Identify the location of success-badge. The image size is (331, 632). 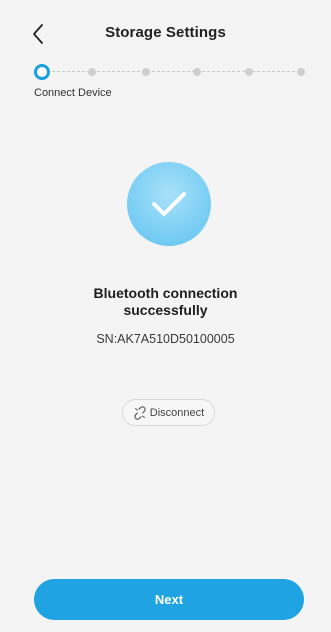
(169, 204).